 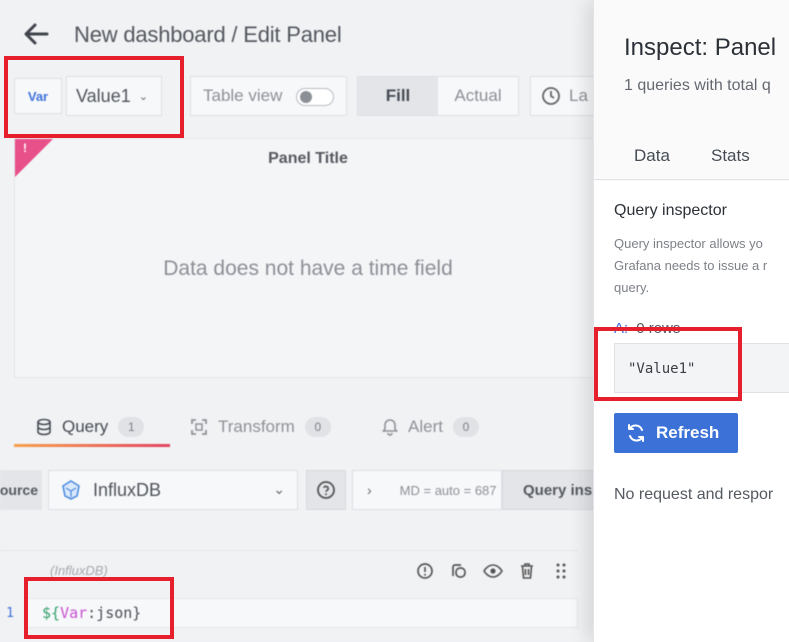 I want to click on top-bar: New dashboard / Edit Panel, so click(x=300, y=34).